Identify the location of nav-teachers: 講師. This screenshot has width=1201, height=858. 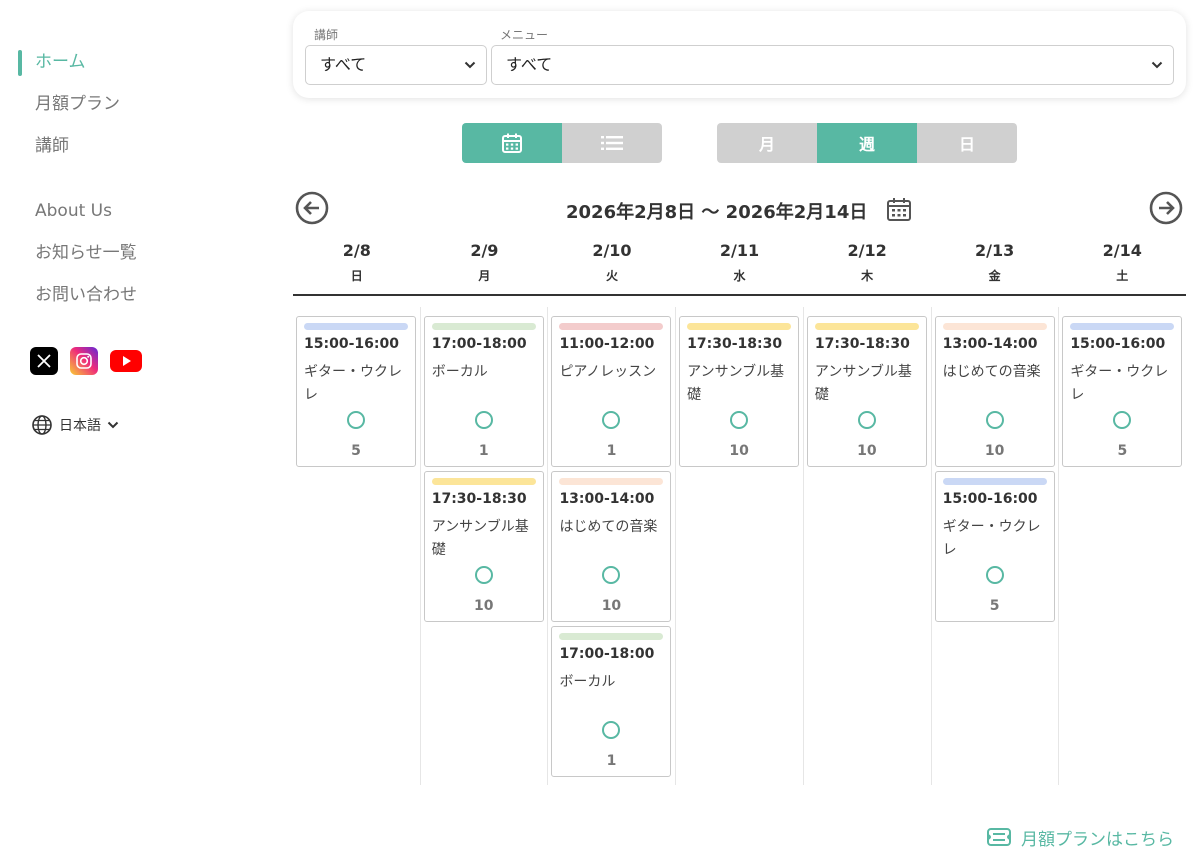
(69, 151).